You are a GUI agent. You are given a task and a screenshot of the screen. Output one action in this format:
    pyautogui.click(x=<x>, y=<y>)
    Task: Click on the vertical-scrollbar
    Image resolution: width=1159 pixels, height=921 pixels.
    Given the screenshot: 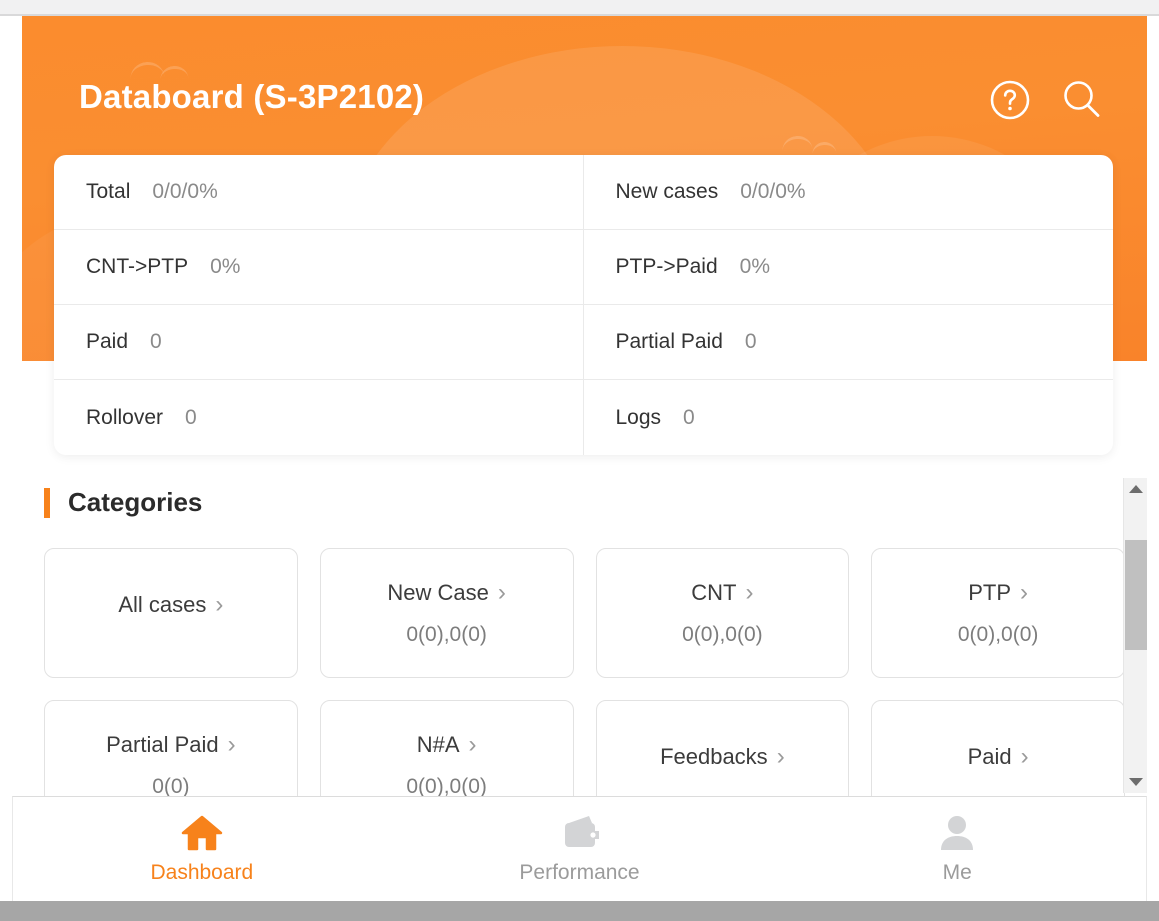 What is the action you would take?
    pyautogui.click(x=1135, y=635)
    